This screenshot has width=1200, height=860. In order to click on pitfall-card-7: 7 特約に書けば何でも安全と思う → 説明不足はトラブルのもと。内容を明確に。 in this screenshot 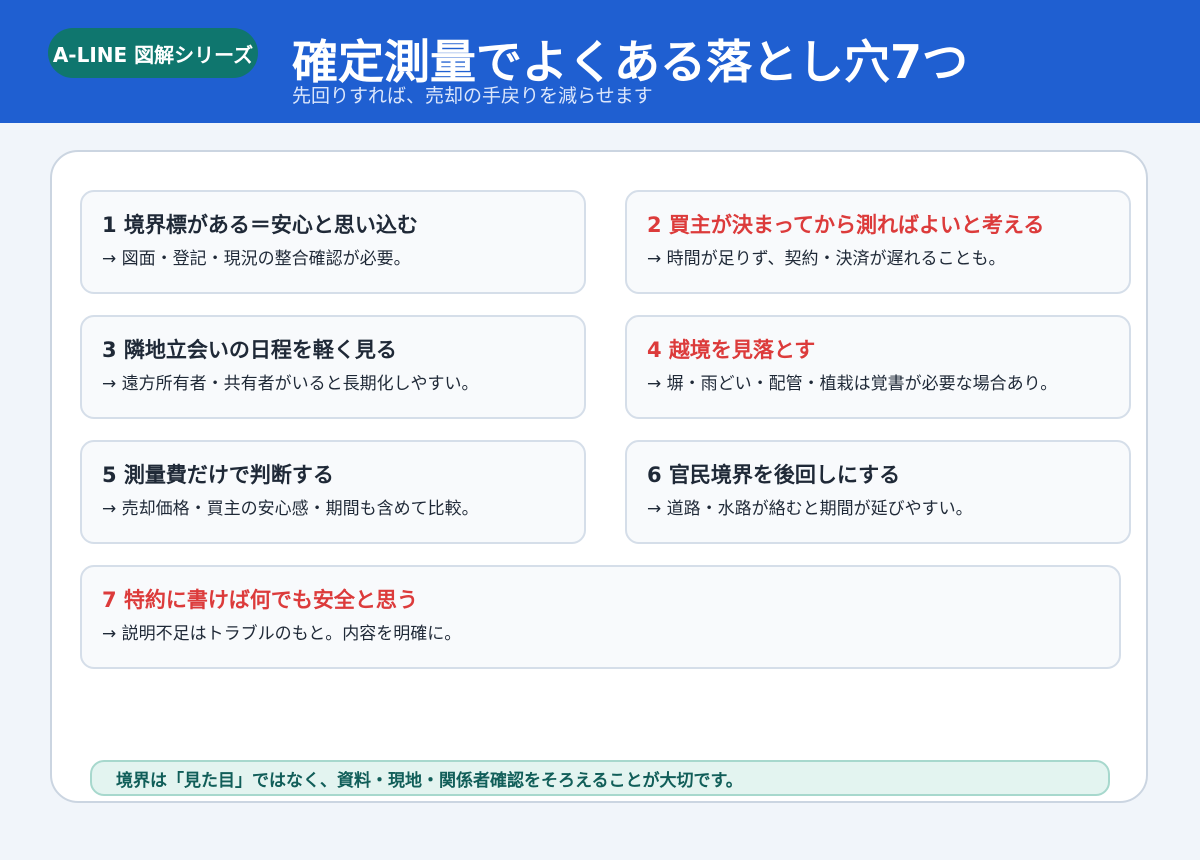, I will do `click(600, 617)`.